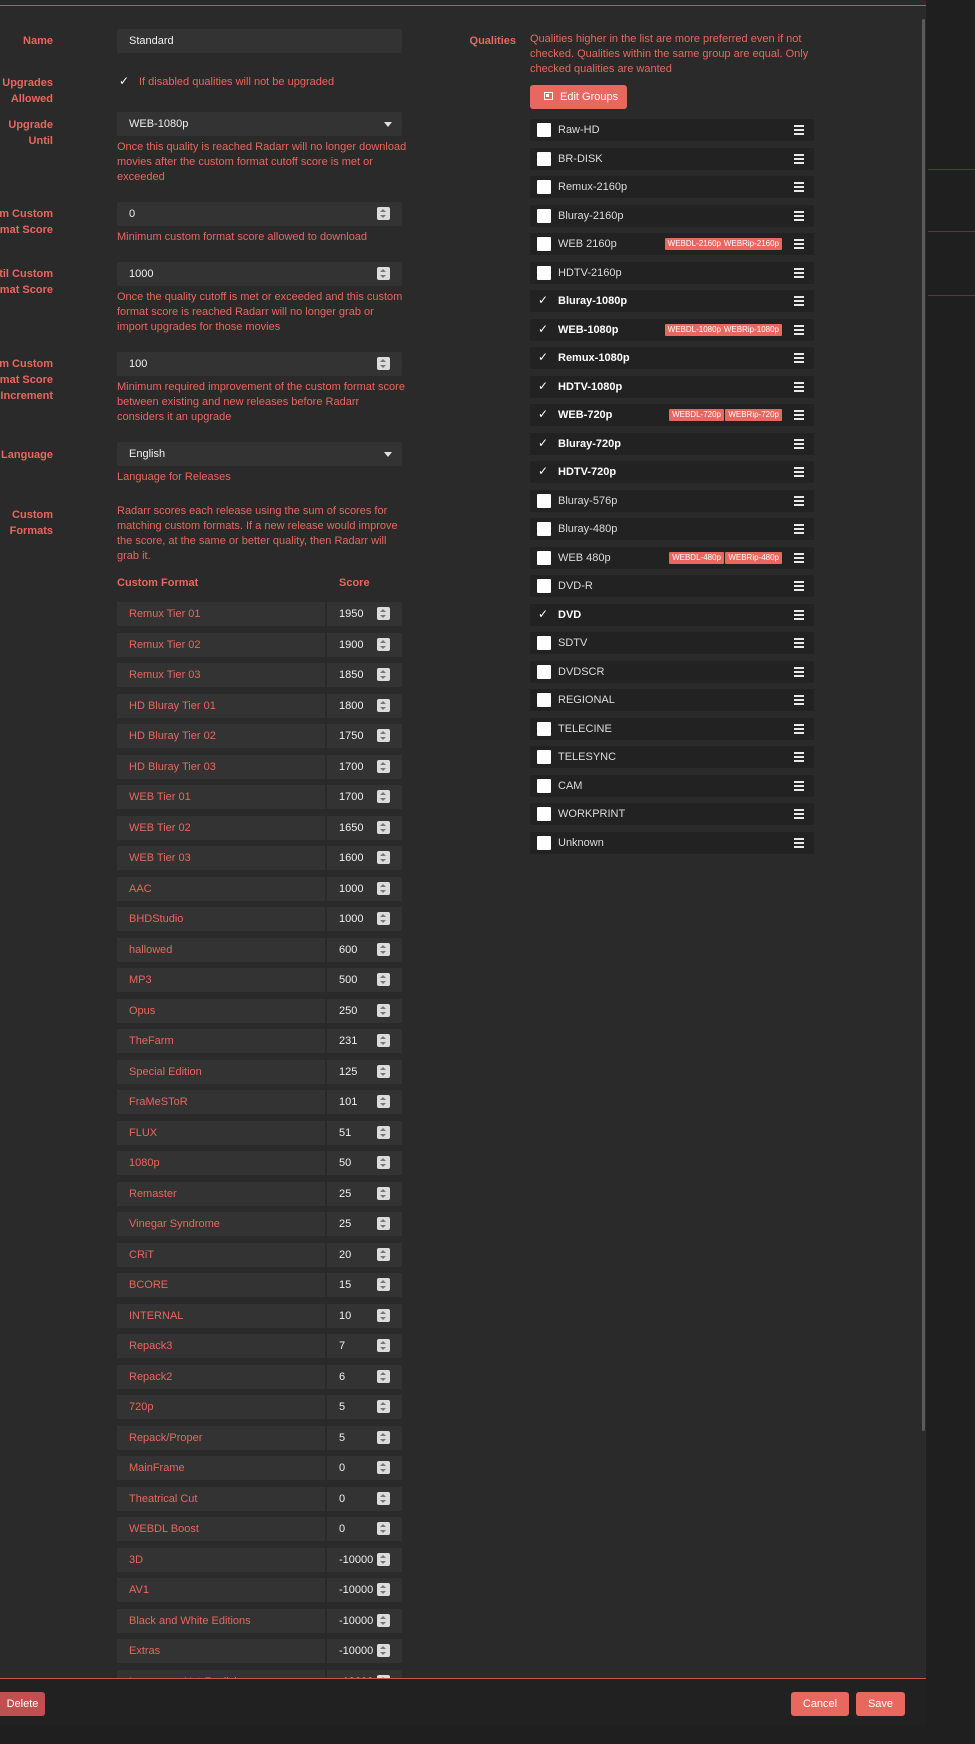 The image size is (975, 1744). I want to click on custom-format-score-input: 1650, so click(364, 827).